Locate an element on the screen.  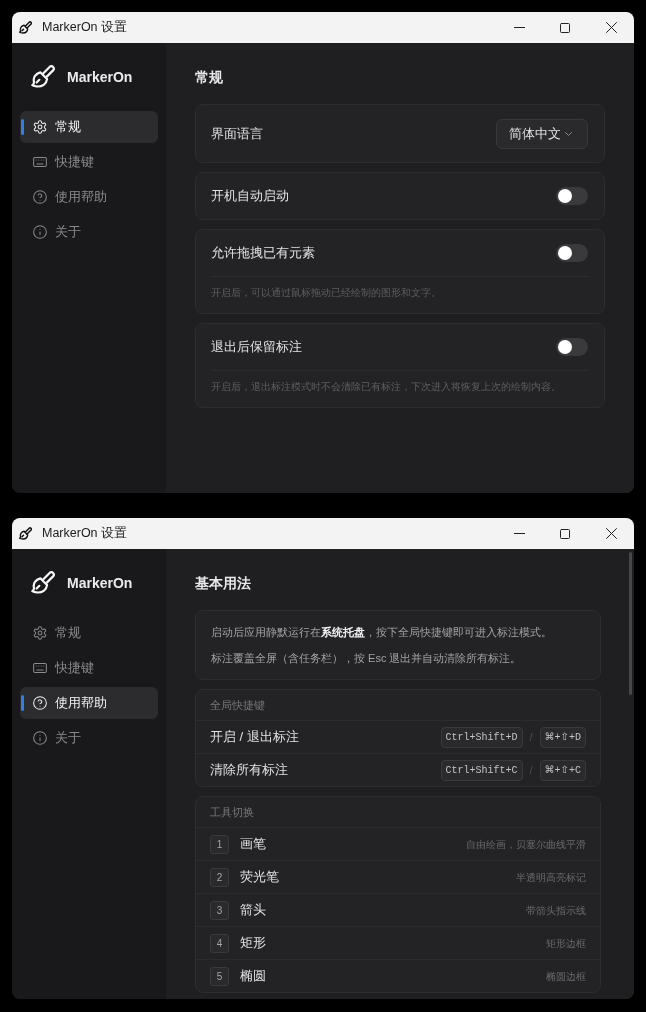
card-header: 全局快捷键 is located at coordinates (237, 705).